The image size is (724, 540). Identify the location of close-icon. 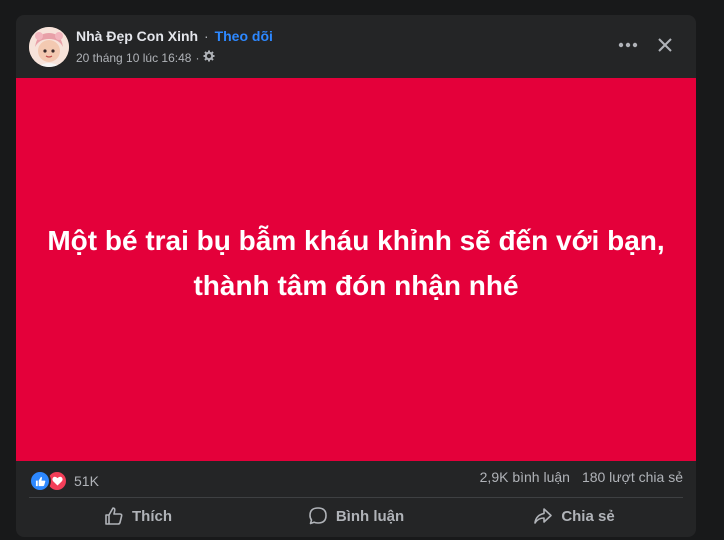
(665, 45).